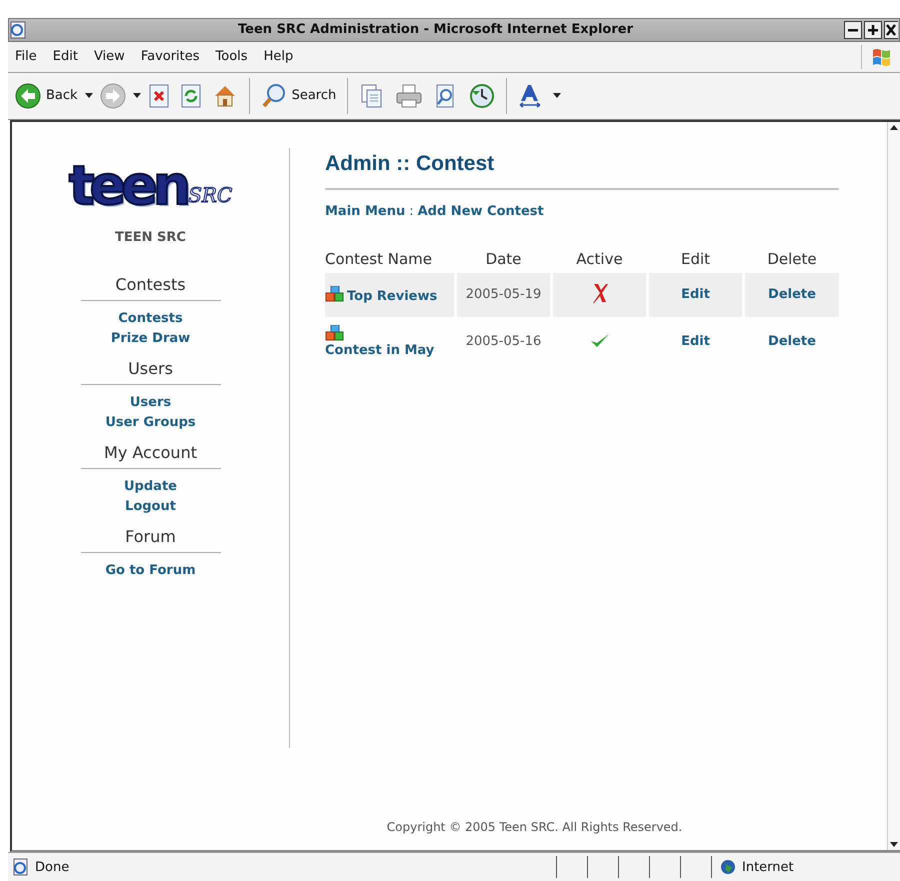 The height and width of the screenshot is (881, 900). Describe the element at coordinates (150, 506) in the screenshot. I see `sidebar-link: Logout` at that location.